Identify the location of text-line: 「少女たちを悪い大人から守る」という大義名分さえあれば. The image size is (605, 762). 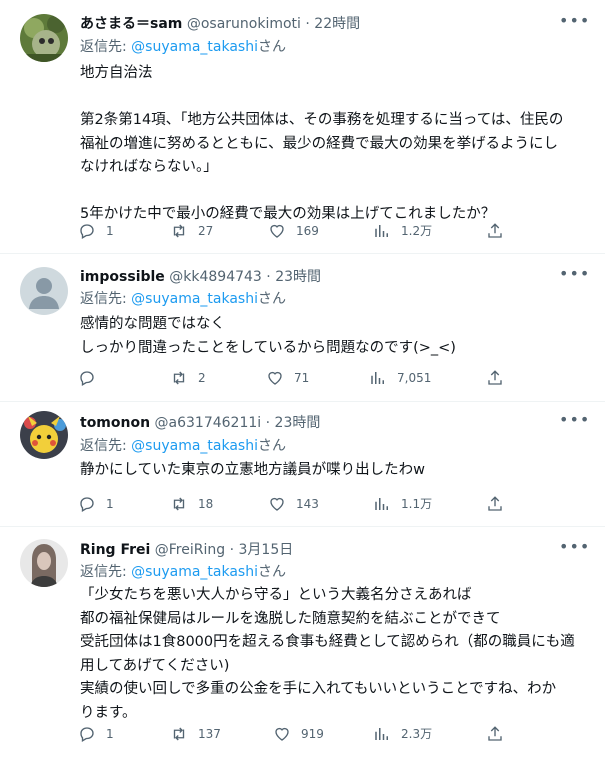
(276, 595).